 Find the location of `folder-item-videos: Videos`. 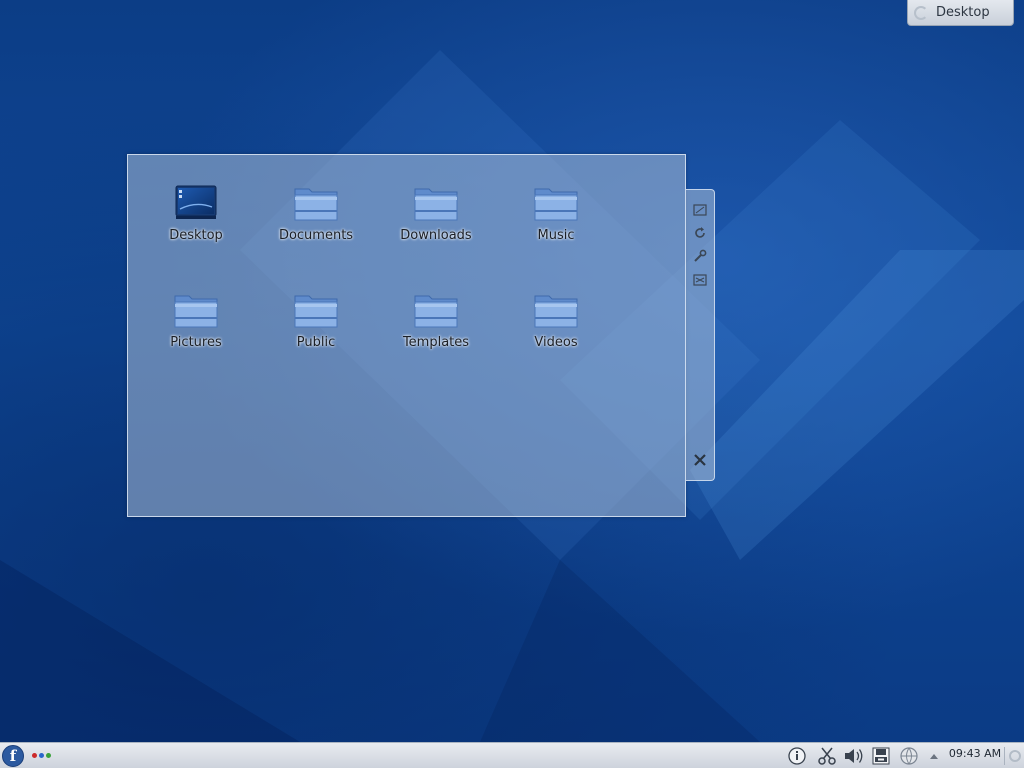

folder-item-videos: Videos is located at coordinates (556, 330).